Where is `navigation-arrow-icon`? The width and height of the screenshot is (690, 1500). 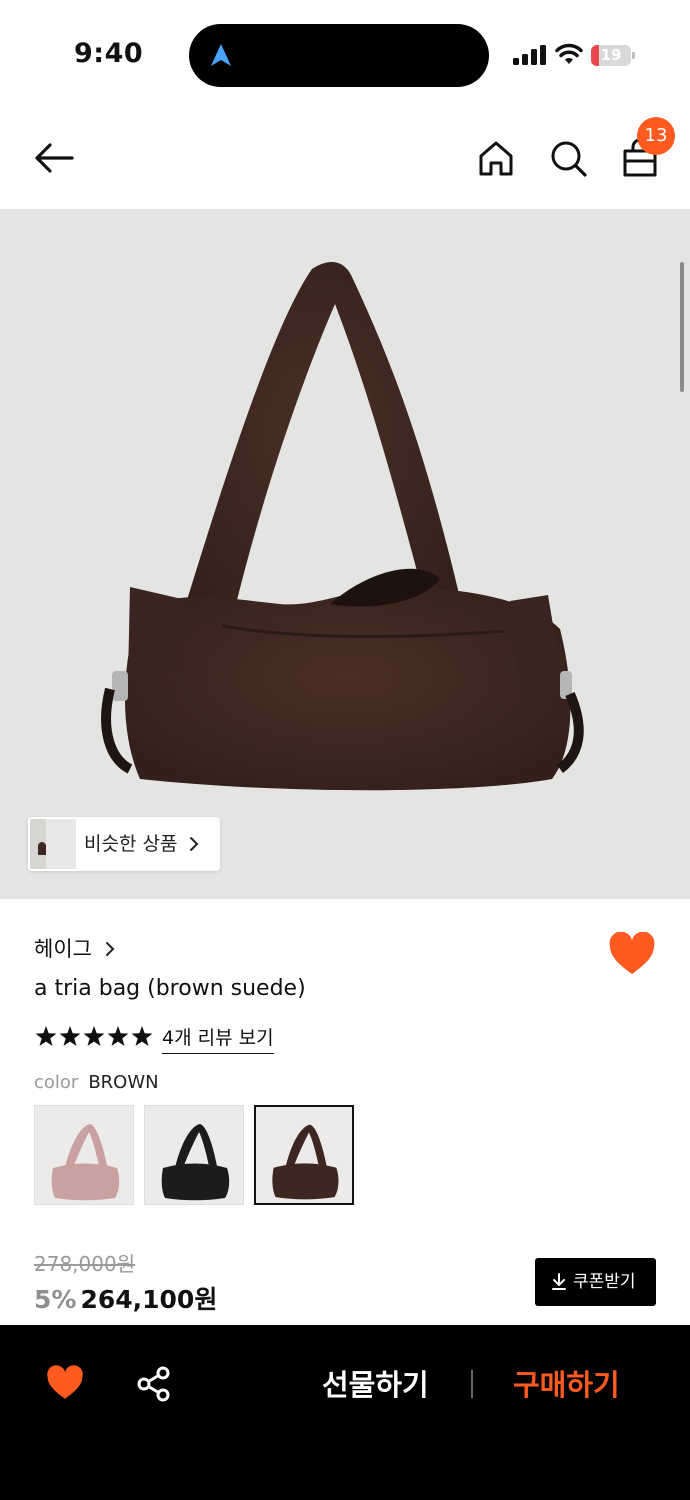
navigation-arrow-icon is located at coordinates (221, 55).